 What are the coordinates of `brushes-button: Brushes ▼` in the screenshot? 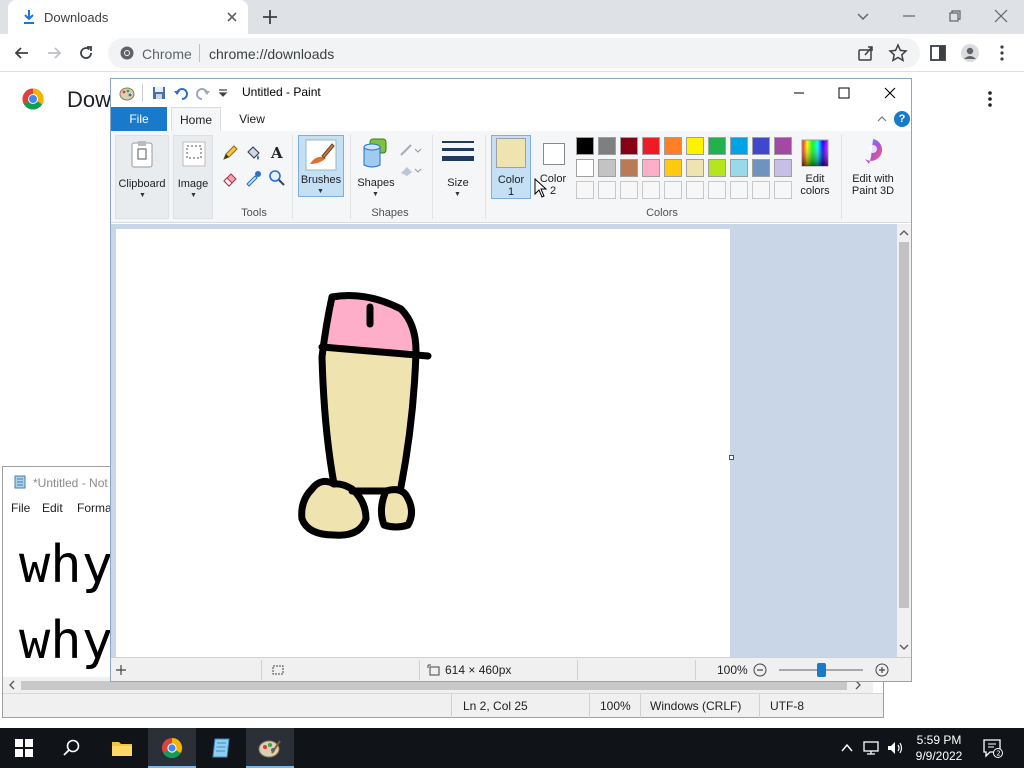 It's located at (321, 166).